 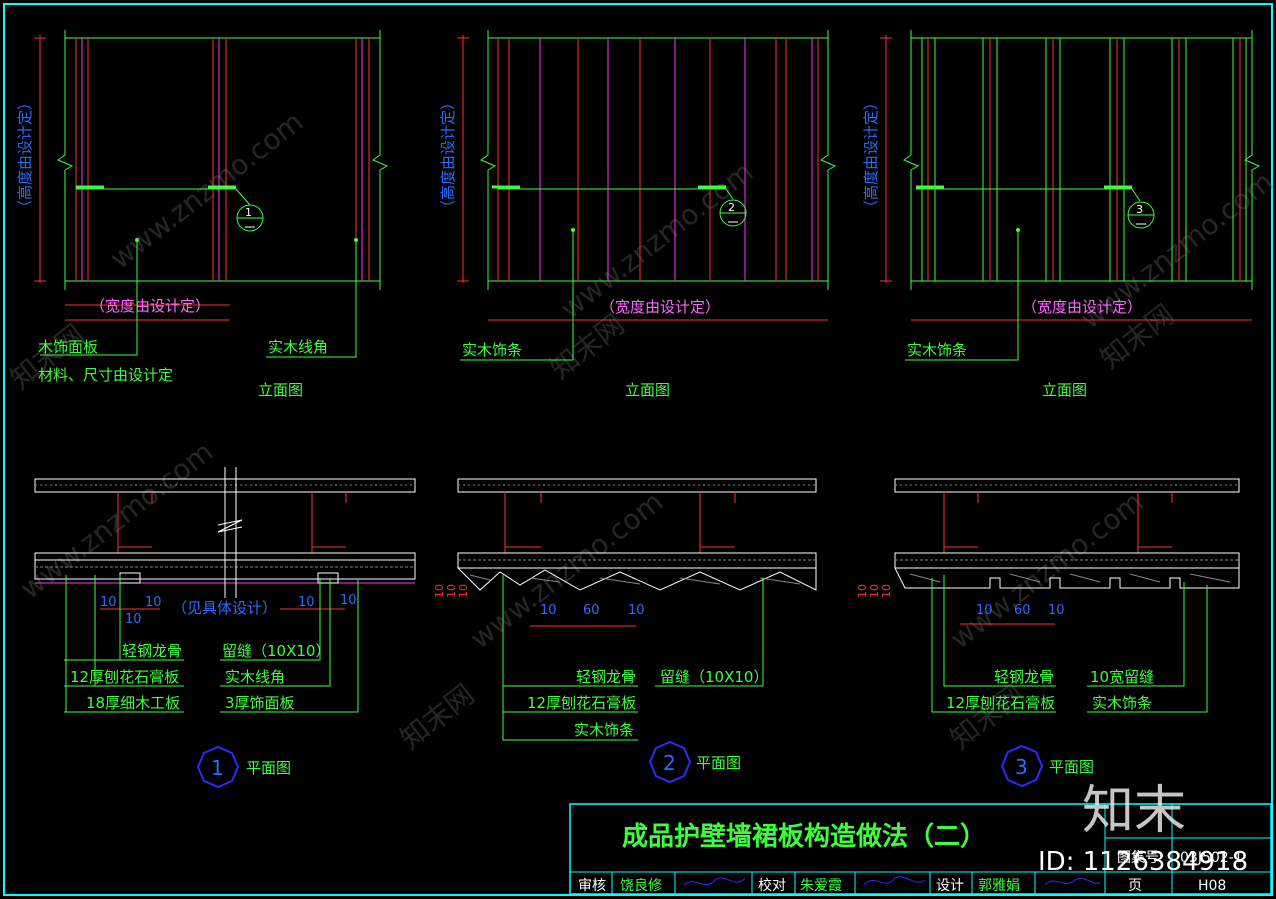 What do you see at coordinates (255, 677) in the screenshot?
I see `plan-label: 实木线角` at bounding box center [255, 677].